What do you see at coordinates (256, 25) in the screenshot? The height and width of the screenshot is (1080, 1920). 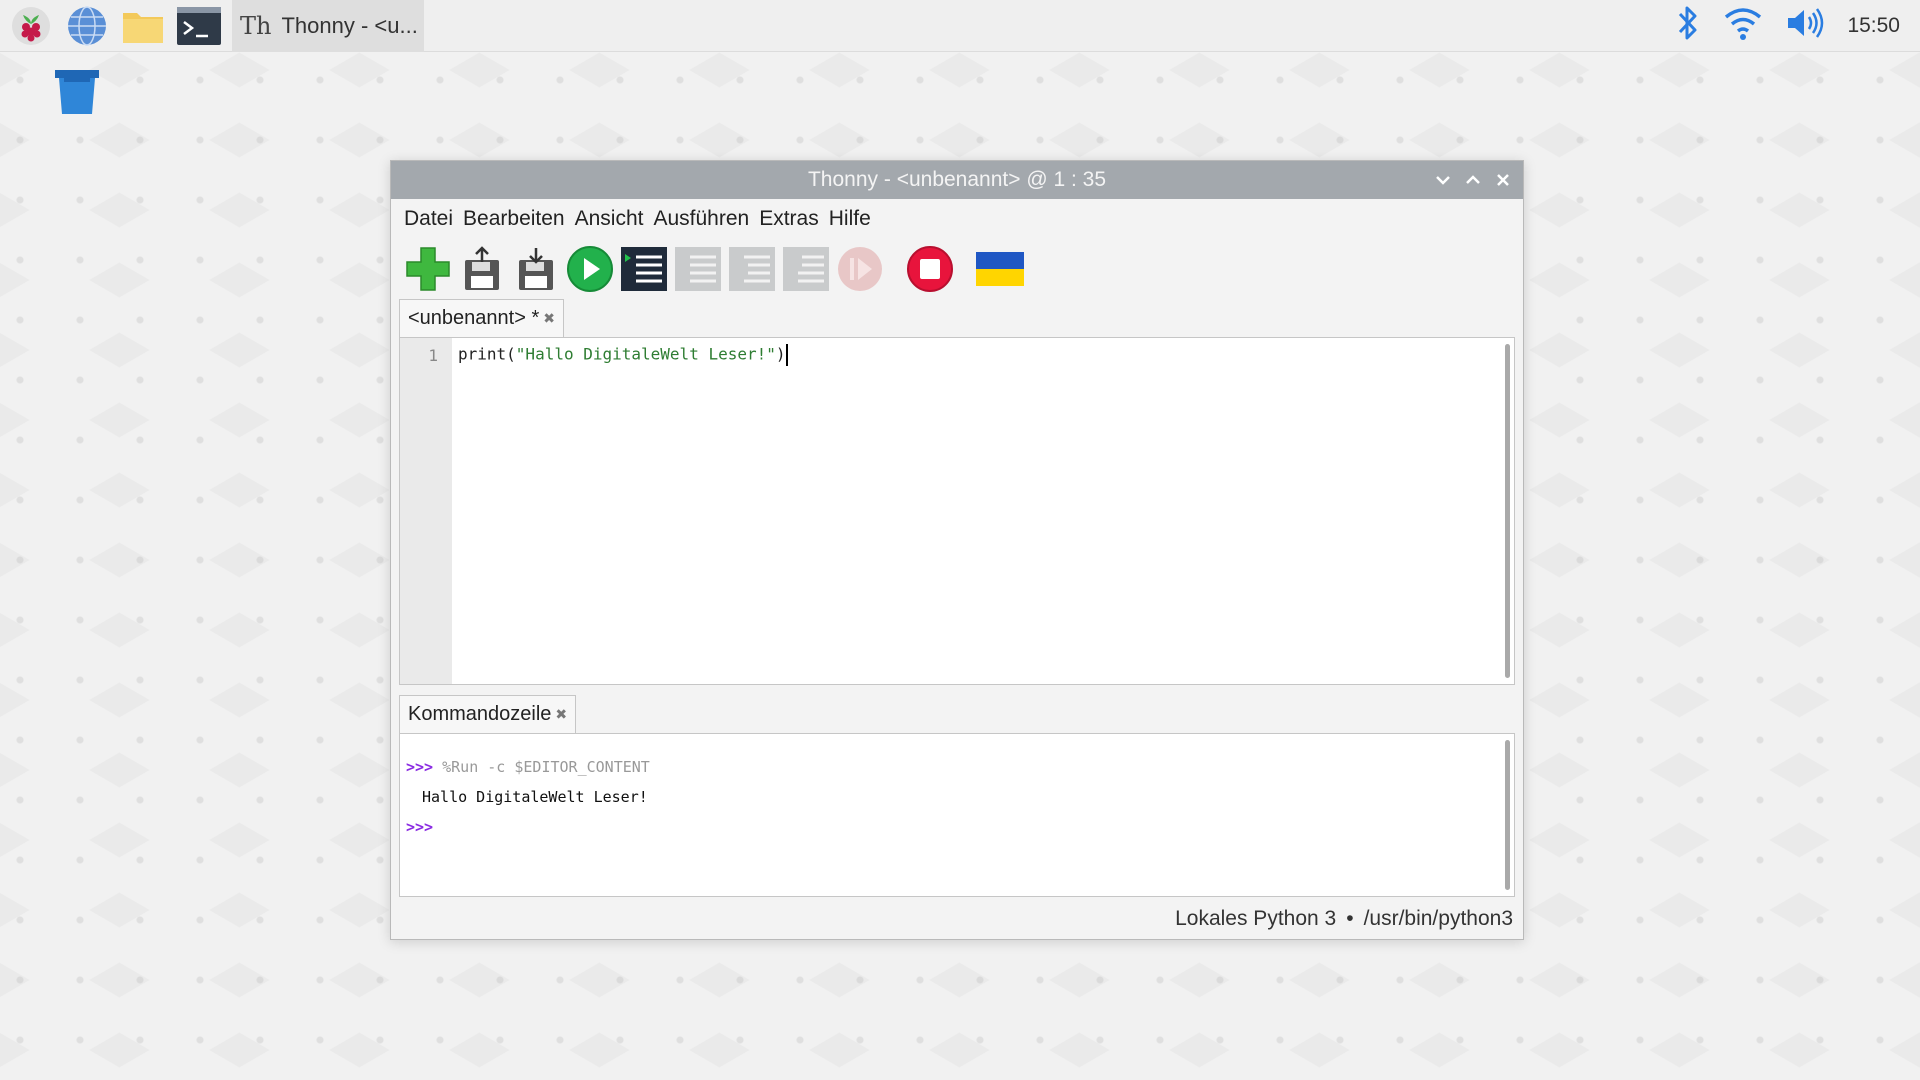 I see `thonny-app-icon: Th` at bounding box center [256, 25].